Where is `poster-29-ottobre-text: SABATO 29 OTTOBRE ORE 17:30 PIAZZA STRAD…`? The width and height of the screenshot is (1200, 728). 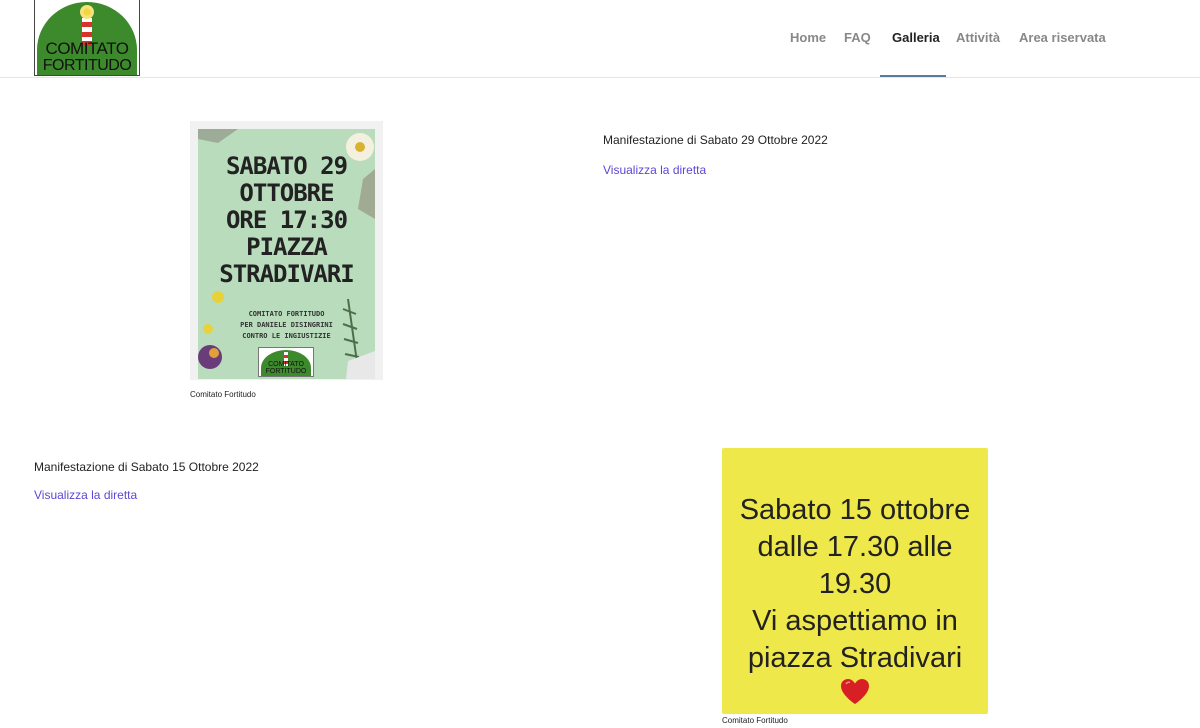 poster-29-ottobre-text: SABATO 29 OTTOBRE ORE 17:30 PIAZZA STRAD… is located at coordinates (286, 220).